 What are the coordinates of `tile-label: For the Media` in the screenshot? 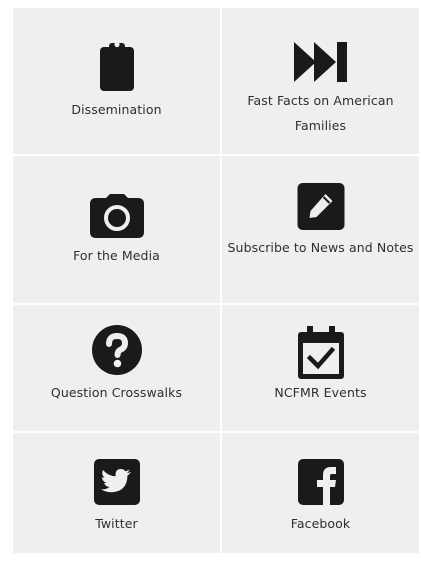 It's located at (116, 255).